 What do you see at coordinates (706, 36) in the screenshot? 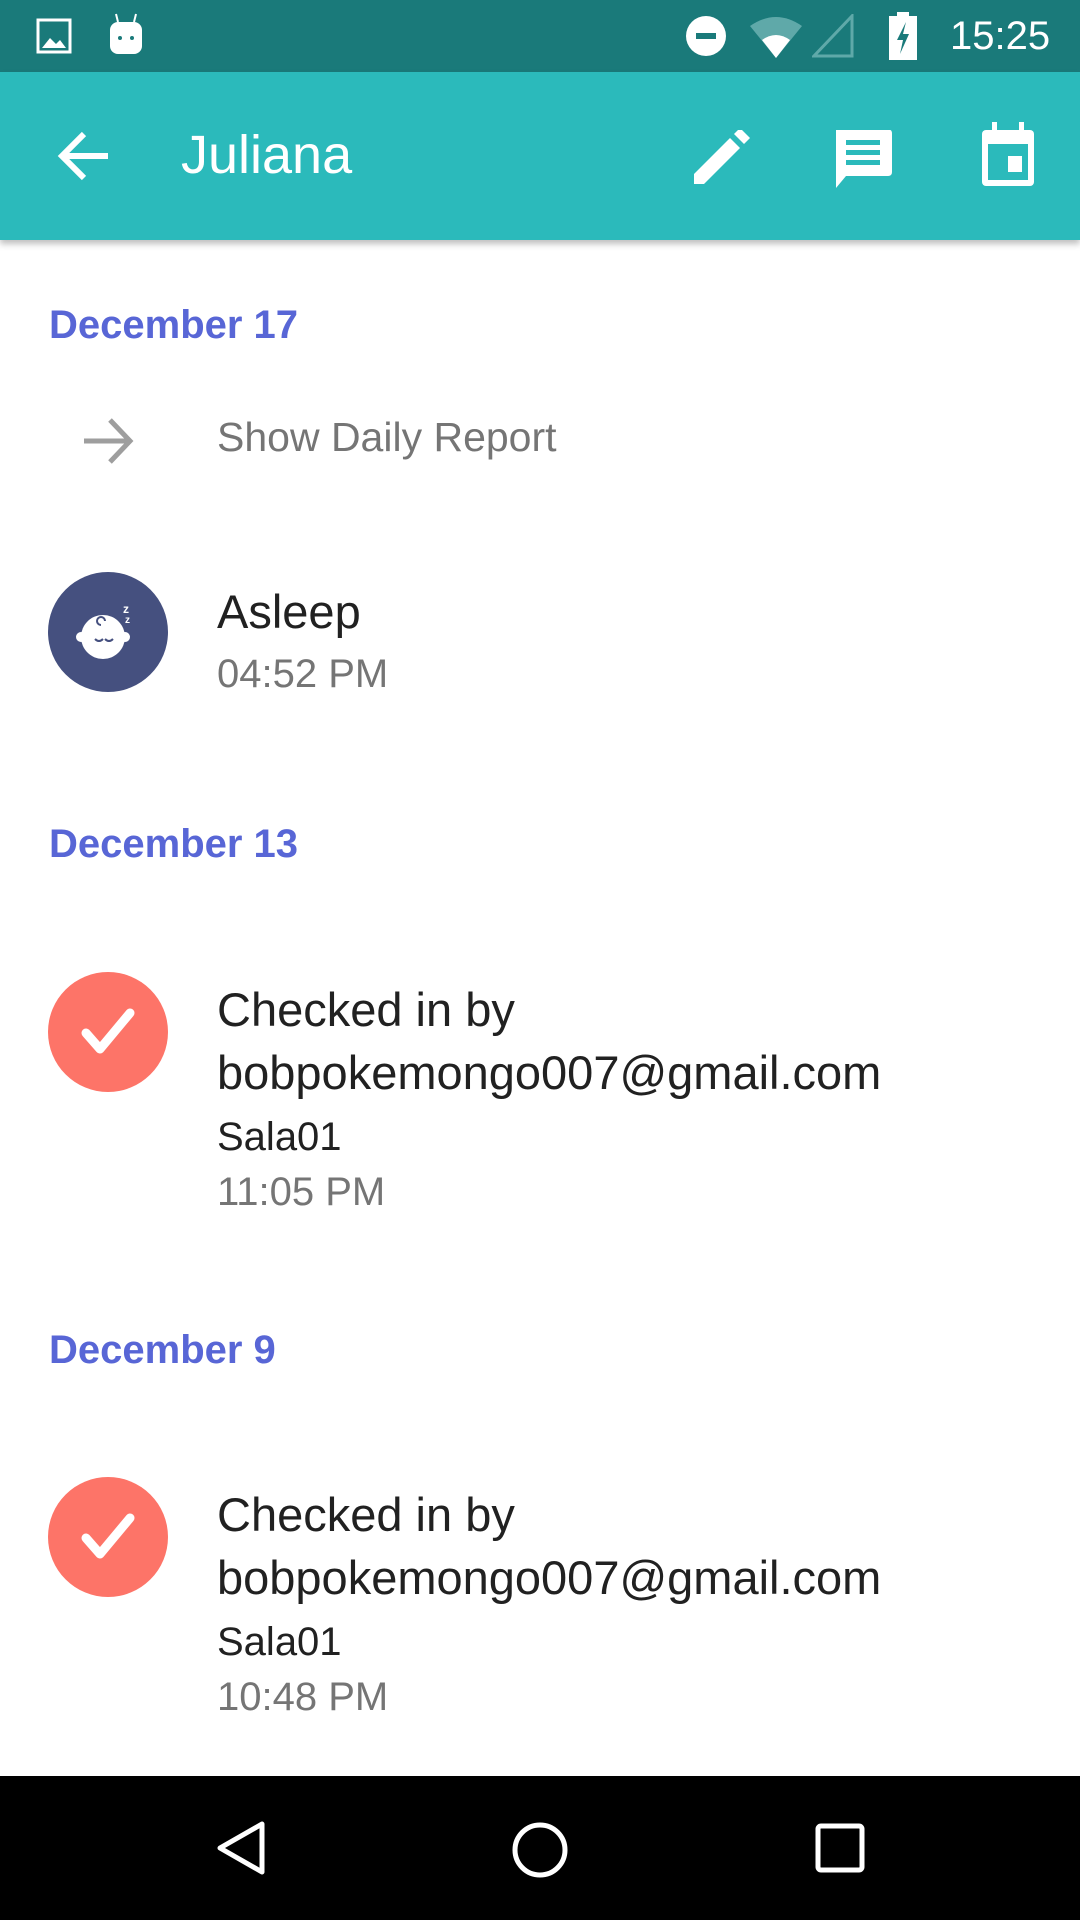
I see `do-not-disturb-icon` at bounding box center [706, 36].